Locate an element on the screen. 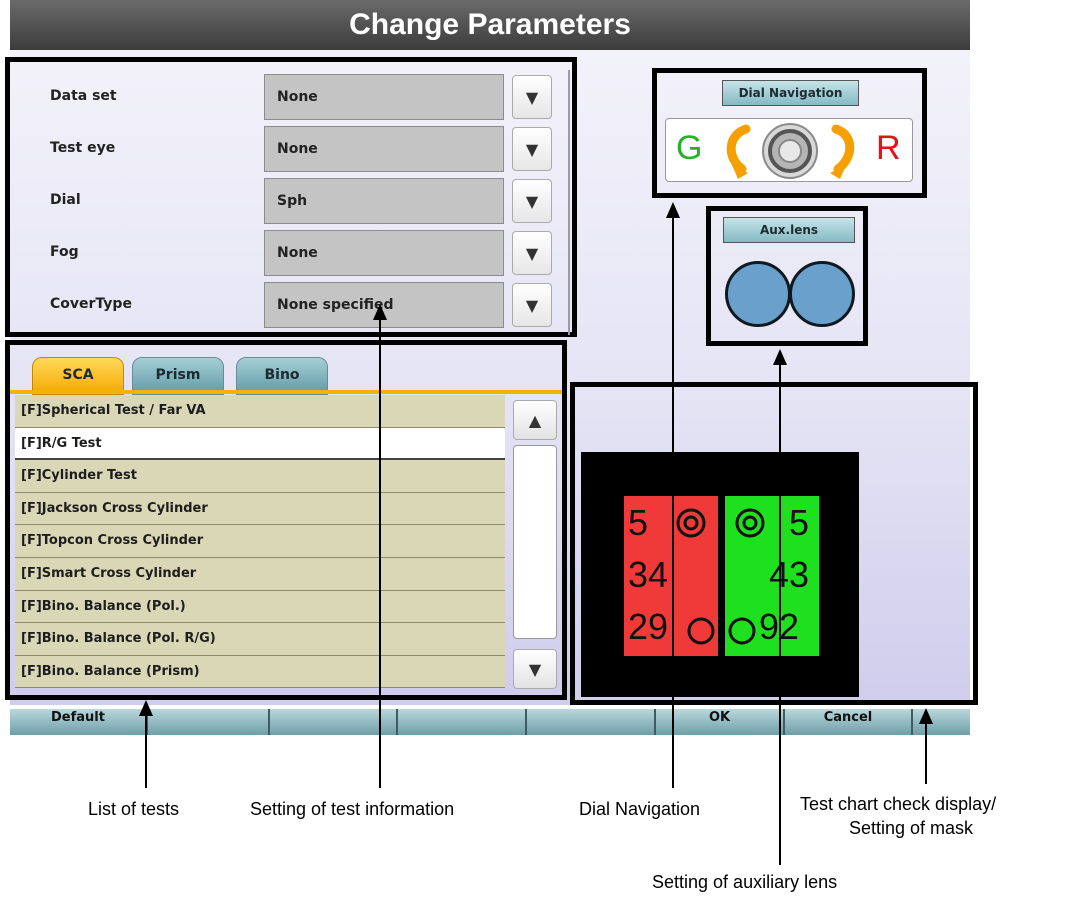  arrowhead-list-of-tests is located at coordinates (146, 708).